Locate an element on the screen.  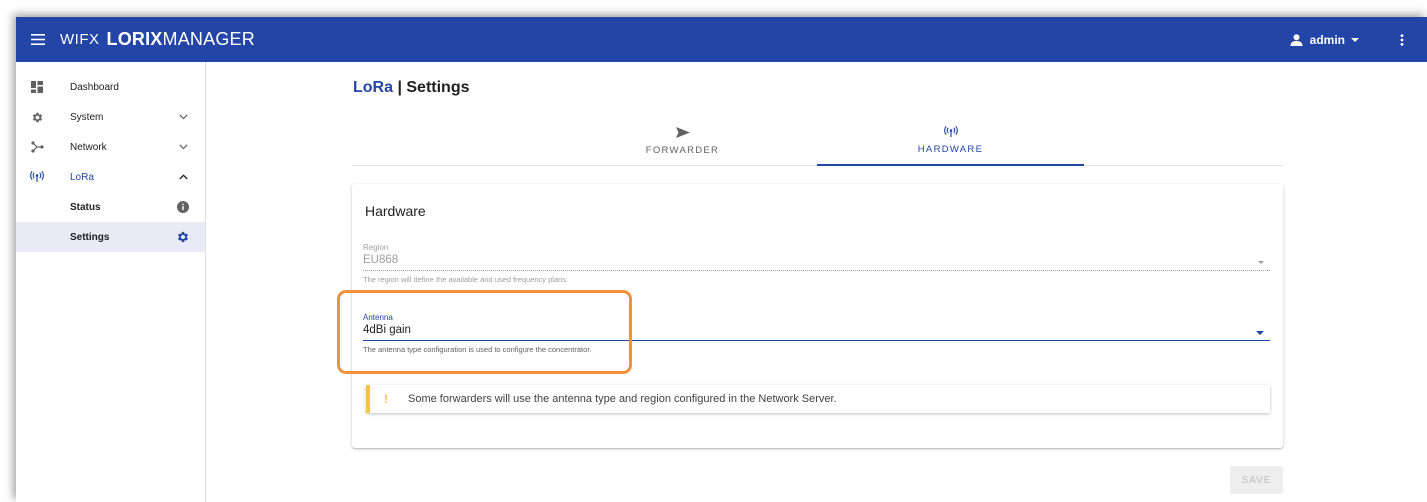
page-title-name: Settings is located at coordinates (438, 87).